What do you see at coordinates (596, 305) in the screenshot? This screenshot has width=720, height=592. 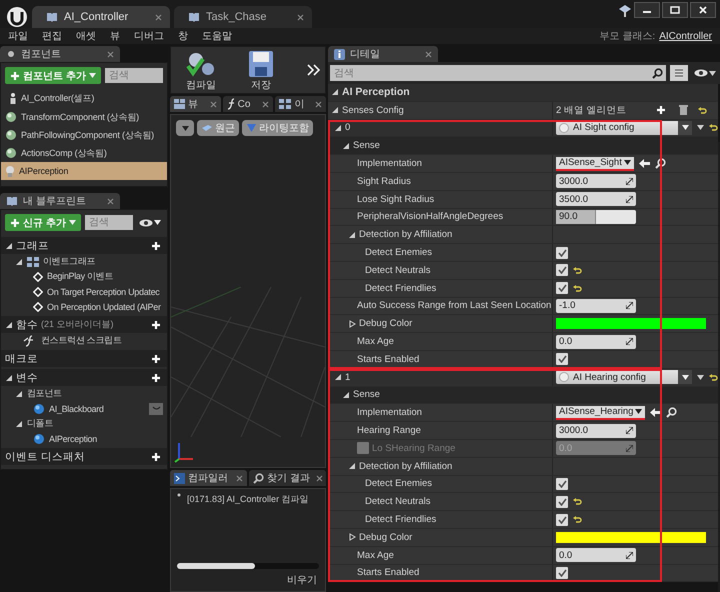 I see `number-field: -1.0` at bounding box center [596, 305].